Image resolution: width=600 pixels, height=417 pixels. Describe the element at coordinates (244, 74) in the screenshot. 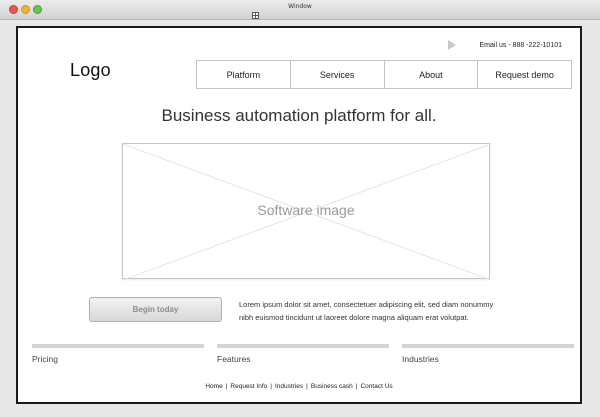

I see `nav-item-platform: Platform` at that location.